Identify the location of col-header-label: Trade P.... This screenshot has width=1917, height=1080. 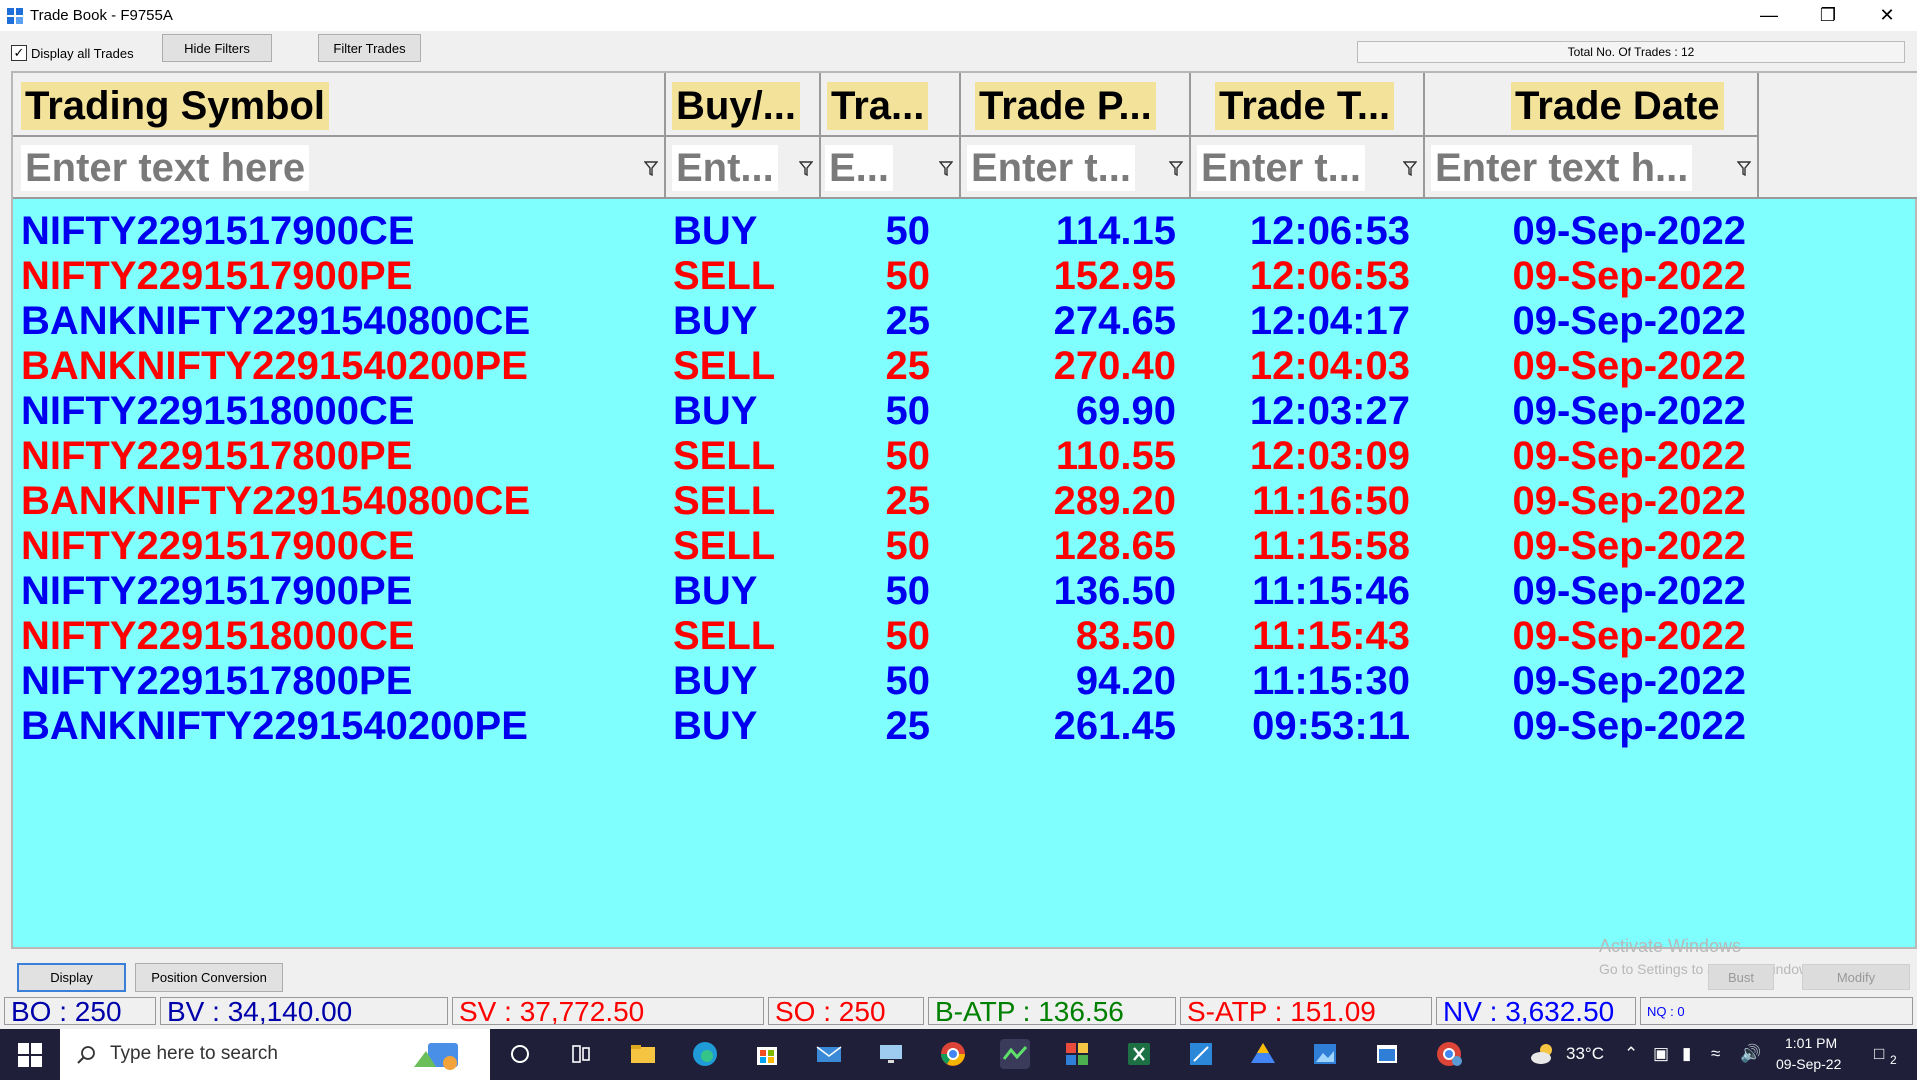
(1065, 106).